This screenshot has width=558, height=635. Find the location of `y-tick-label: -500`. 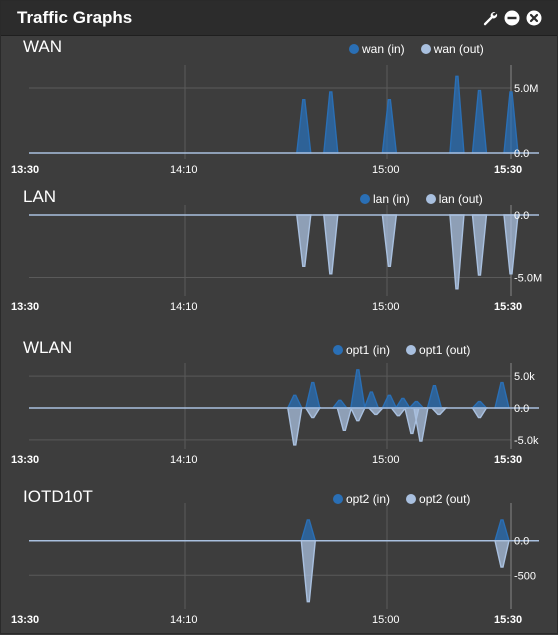

y-tick-label: -500 is located at coordinates (525, 576).